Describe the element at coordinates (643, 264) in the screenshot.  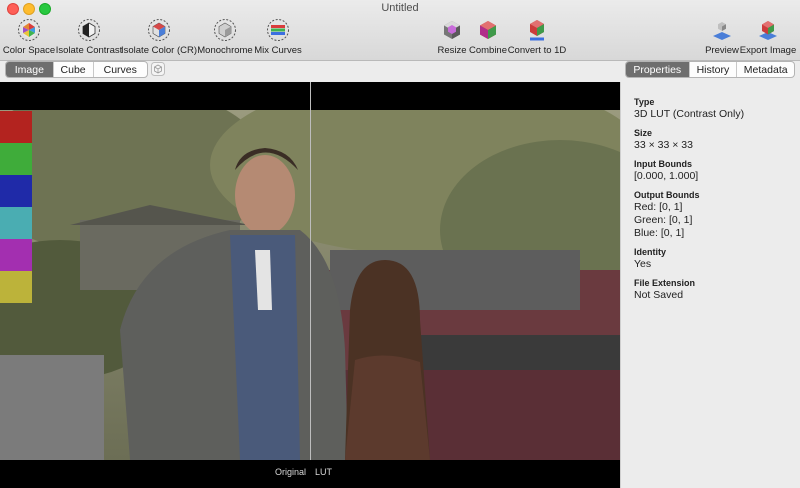
I see `identity-value: Yes` at that location.